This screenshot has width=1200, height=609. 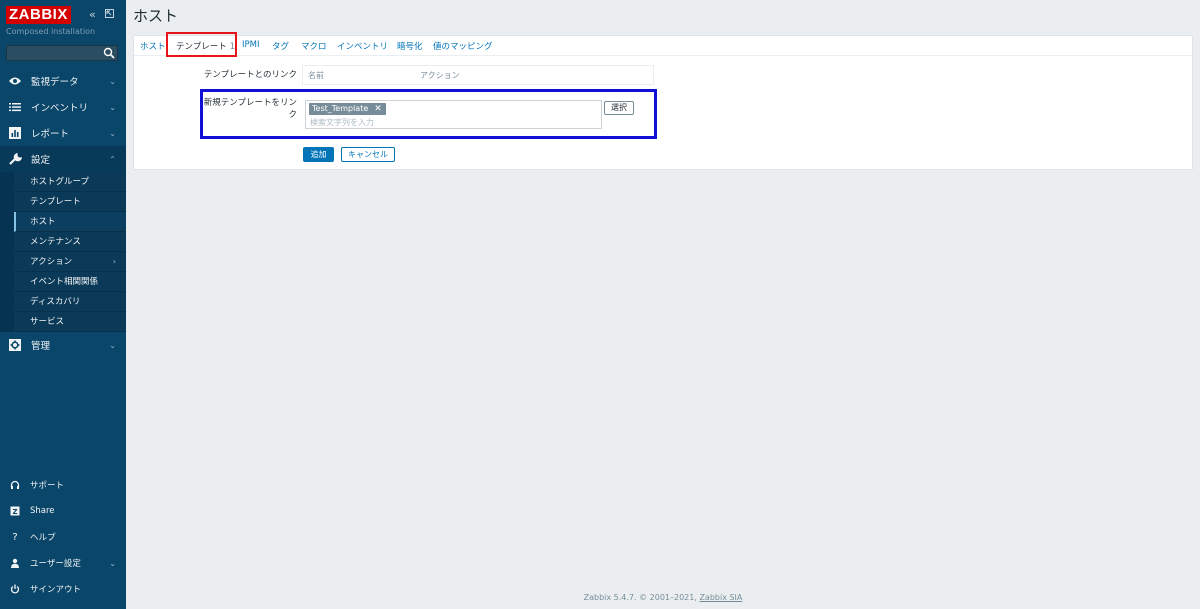 I want to click on kiosk-mode-icon, so click(x=109, y=14).